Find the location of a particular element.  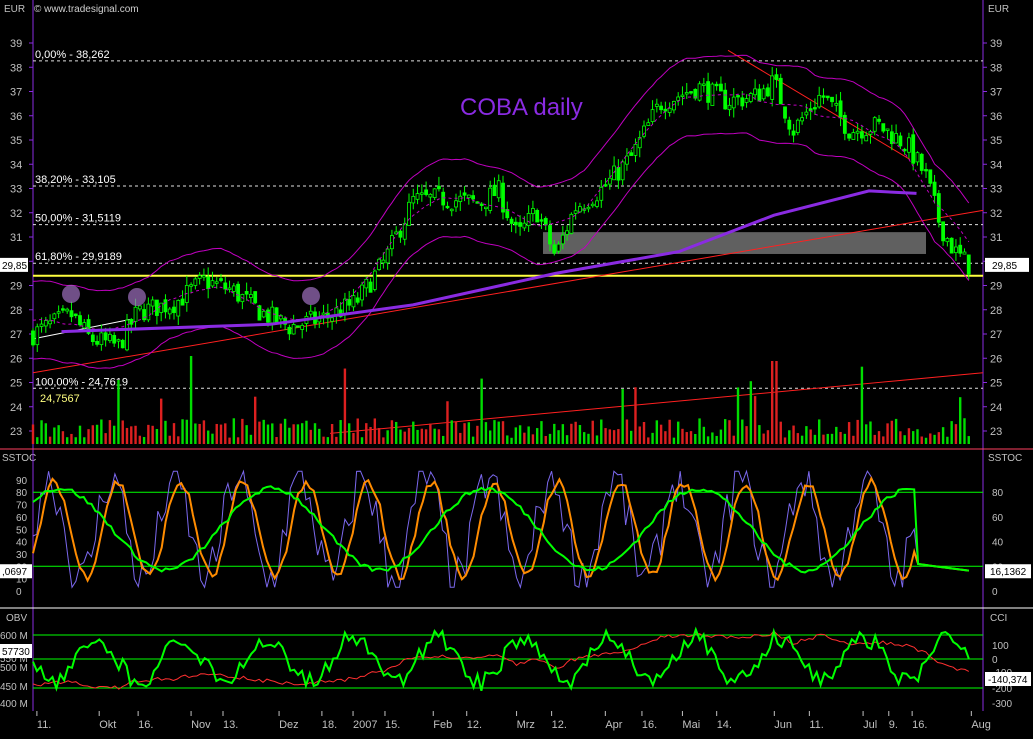

chart-title: COBA daily is located at coordinates (521, 107).